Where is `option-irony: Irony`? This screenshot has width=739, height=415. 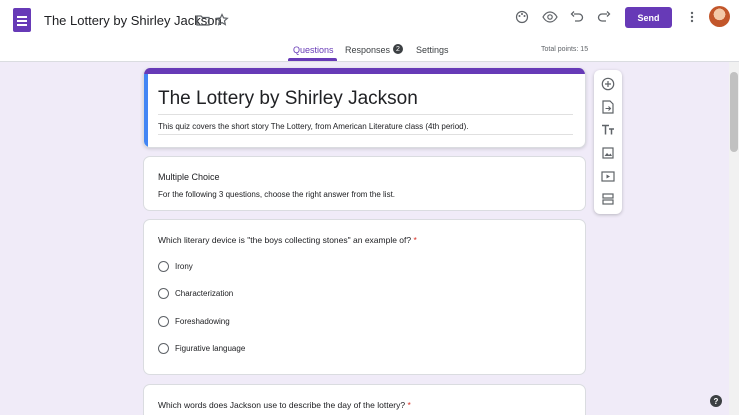 option-irony: Irony is located at coordinates (175, 266).